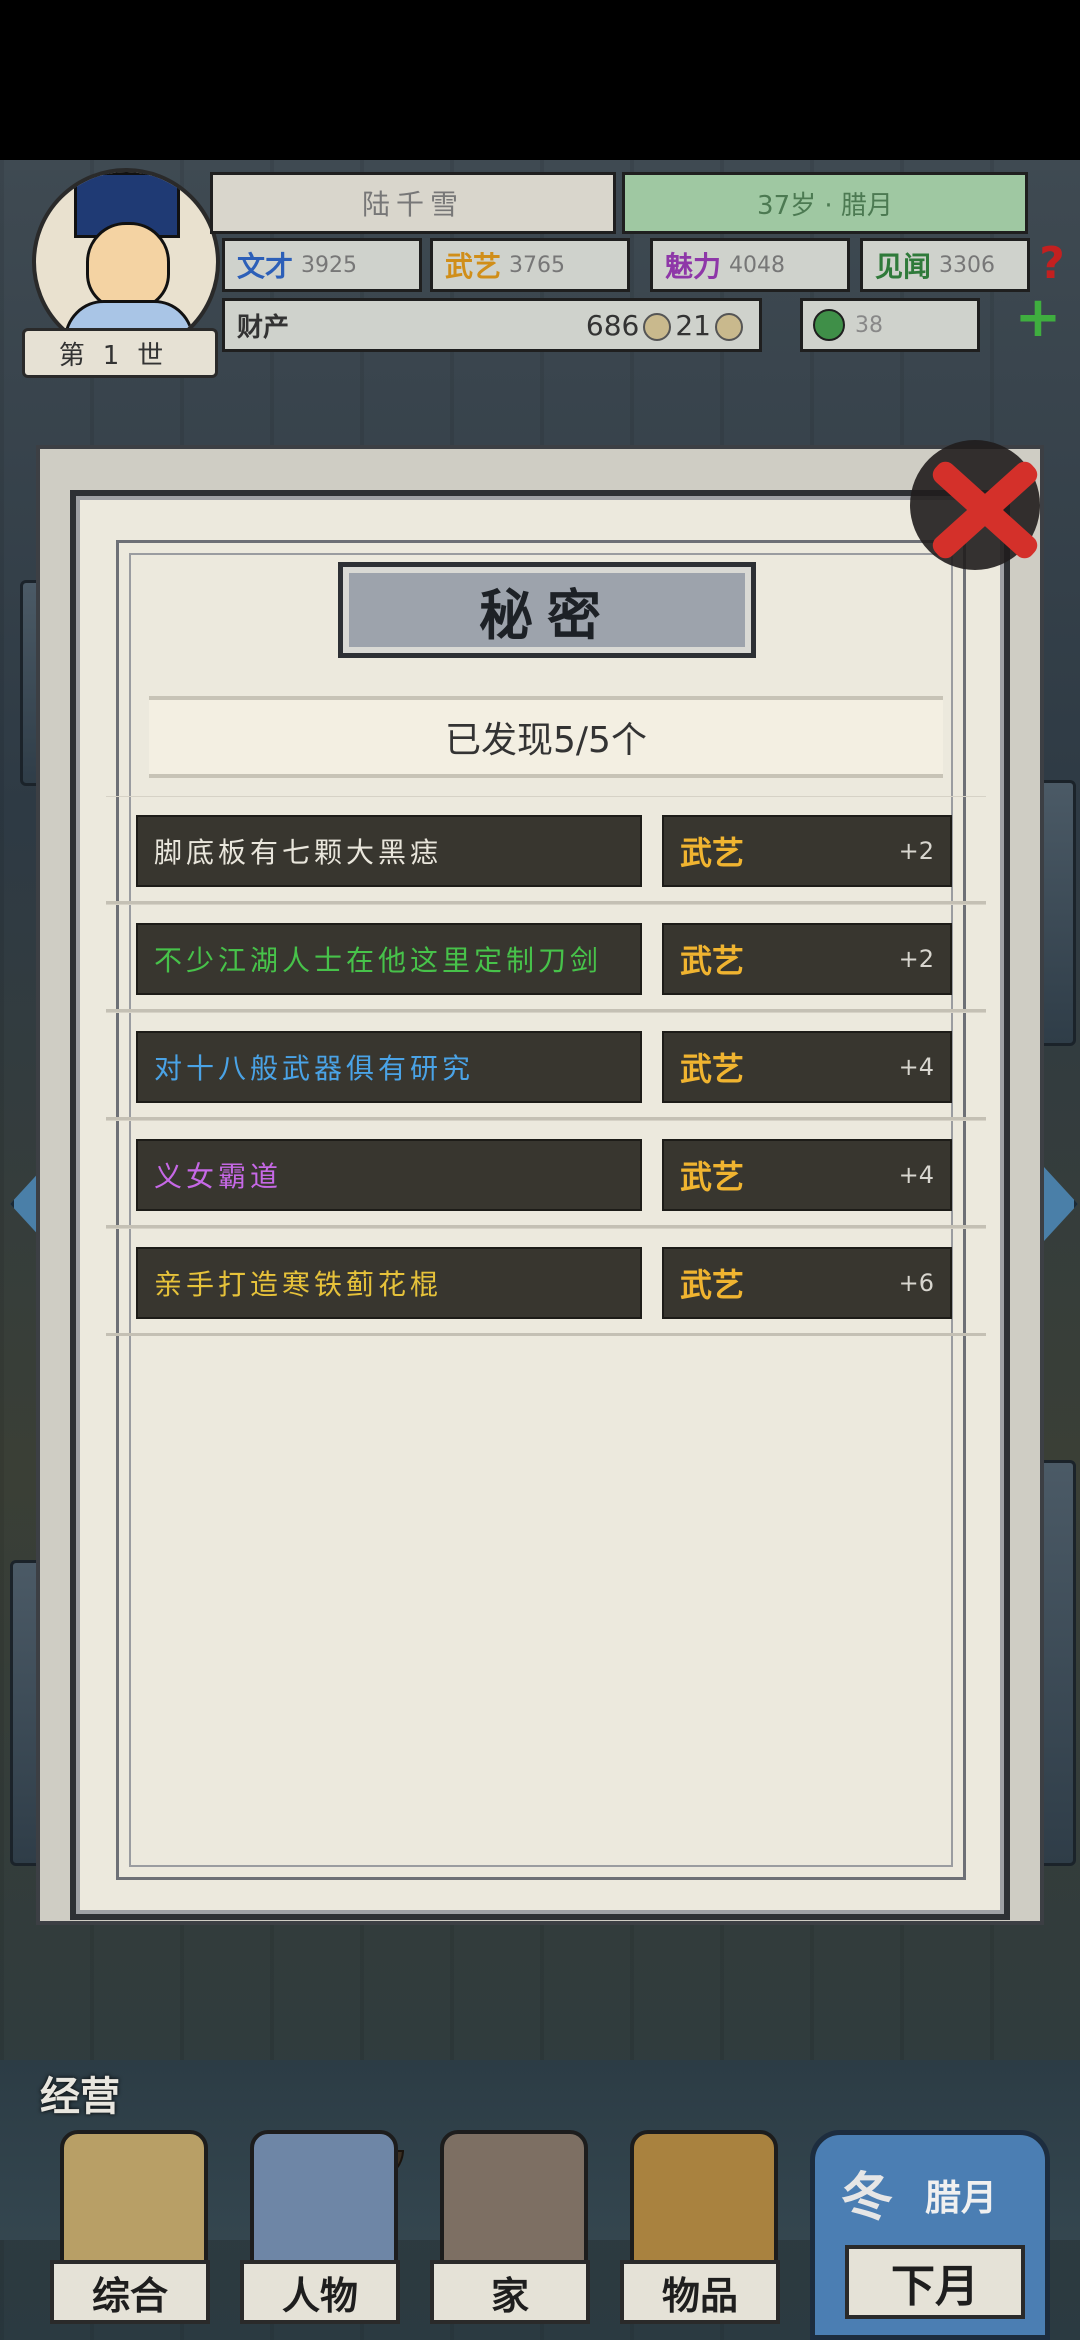 The width and height of the screenshot is (1080, 2340). I want to click on gem-counter: 38, so click(890, 325).